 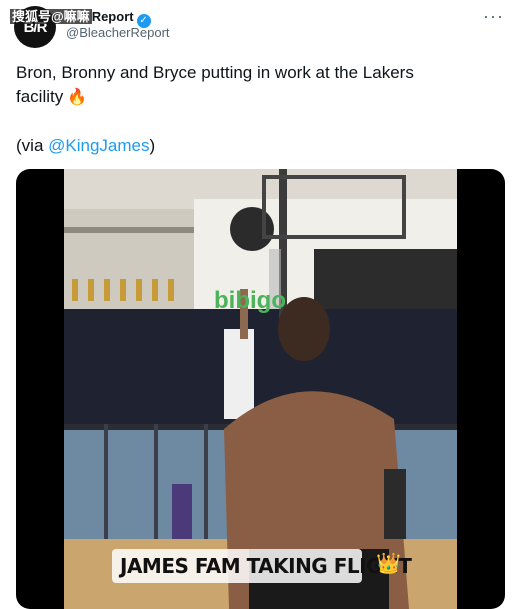 What do you see at coordinates (266, 566) in the screenshot?
I see `video-caption: JAMES FAM TAKING FLIGHT` at bounding box center [266, 566].